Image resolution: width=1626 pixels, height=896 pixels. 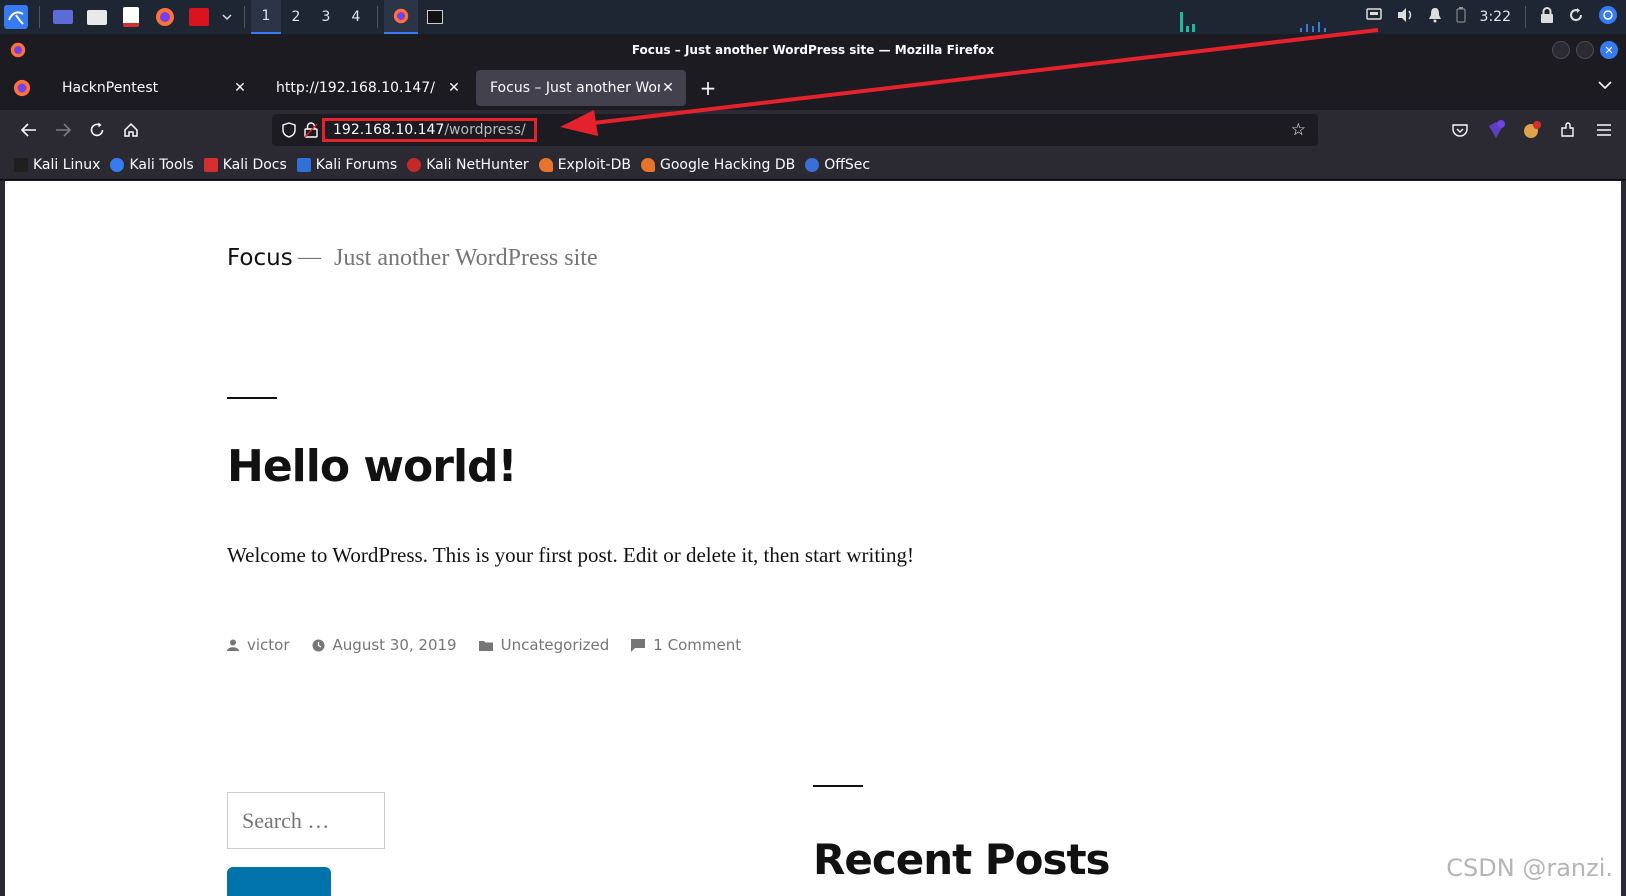 I want to click on forward-button, so click(x=63, y=130).